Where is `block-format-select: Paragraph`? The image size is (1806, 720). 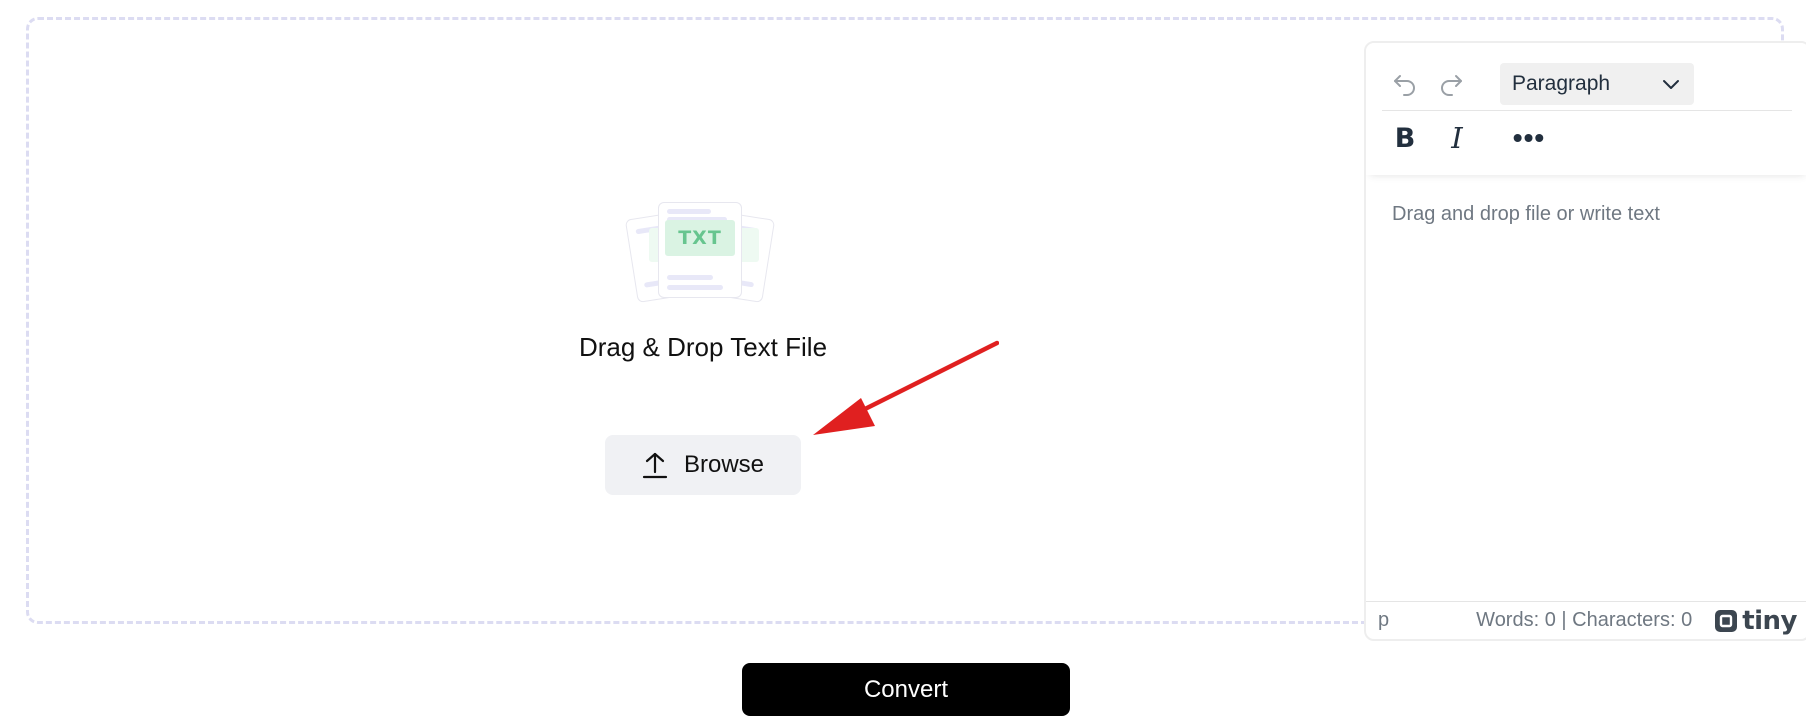 block-format-select: Paragraph is located at coordinates (1597, 83).